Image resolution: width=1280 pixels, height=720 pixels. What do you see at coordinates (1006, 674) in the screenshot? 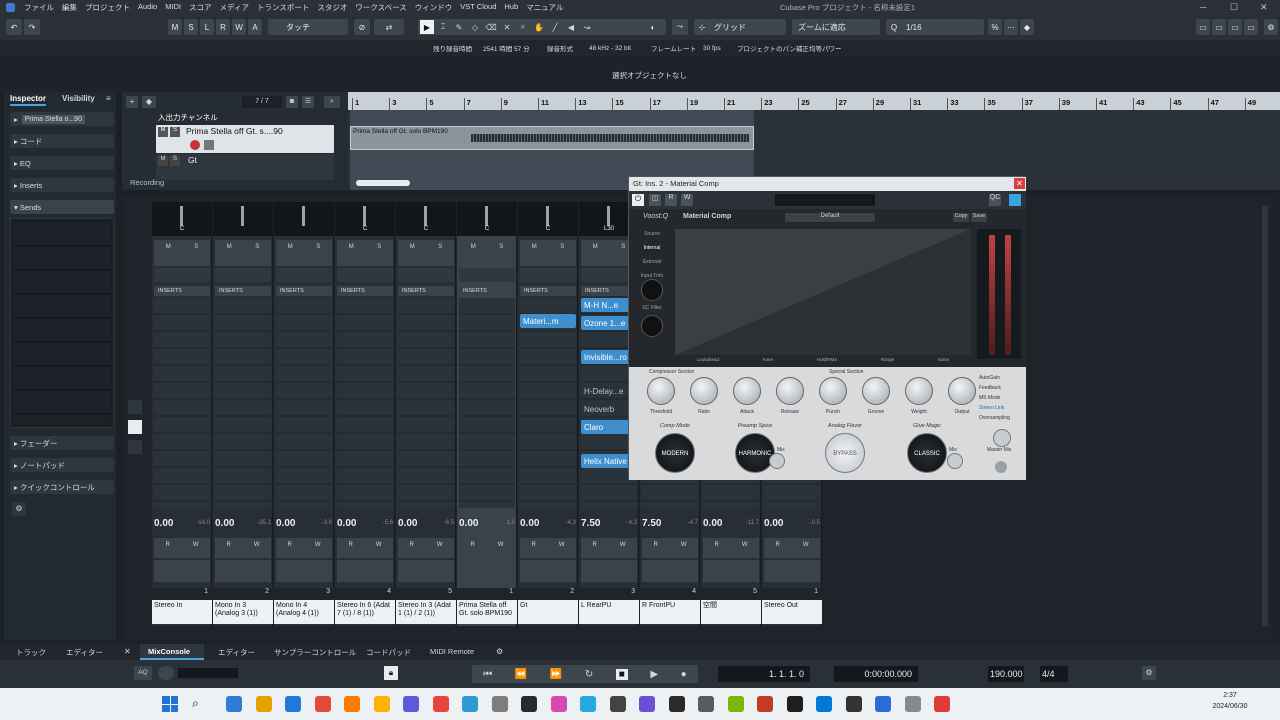
I see `tempo-display: 190.000` at bounding box center [1006, 674].